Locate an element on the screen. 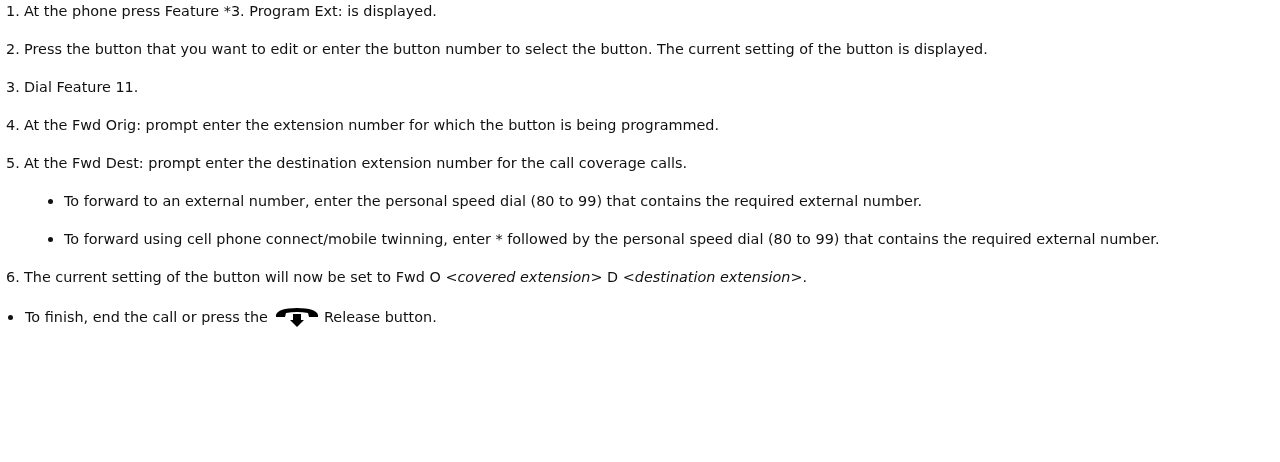 Image resolution: width=1280 pixels, height=462 pixels. step-number: 5. is located at coordinates (13, 163).